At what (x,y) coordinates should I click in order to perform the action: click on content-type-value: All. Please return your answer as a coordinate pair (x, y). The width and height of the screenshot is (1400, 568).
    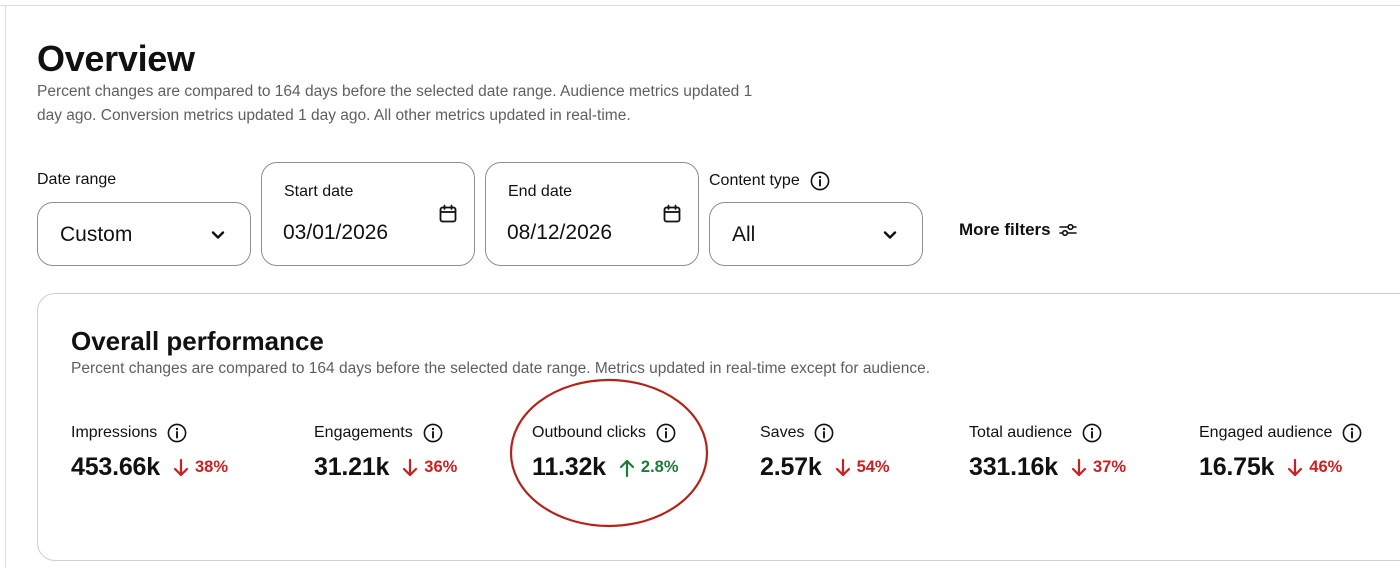
    Looking at the image, I should click on (744, 234).